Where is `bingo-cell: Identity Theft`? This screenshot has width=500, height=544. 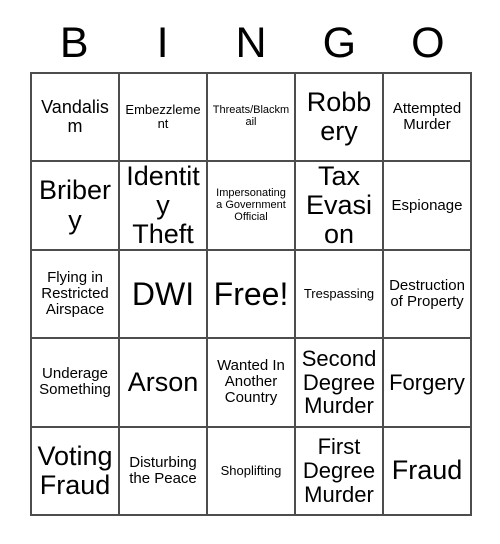
bingo-cell: Identity Theft is located at coordinates (164, 206).